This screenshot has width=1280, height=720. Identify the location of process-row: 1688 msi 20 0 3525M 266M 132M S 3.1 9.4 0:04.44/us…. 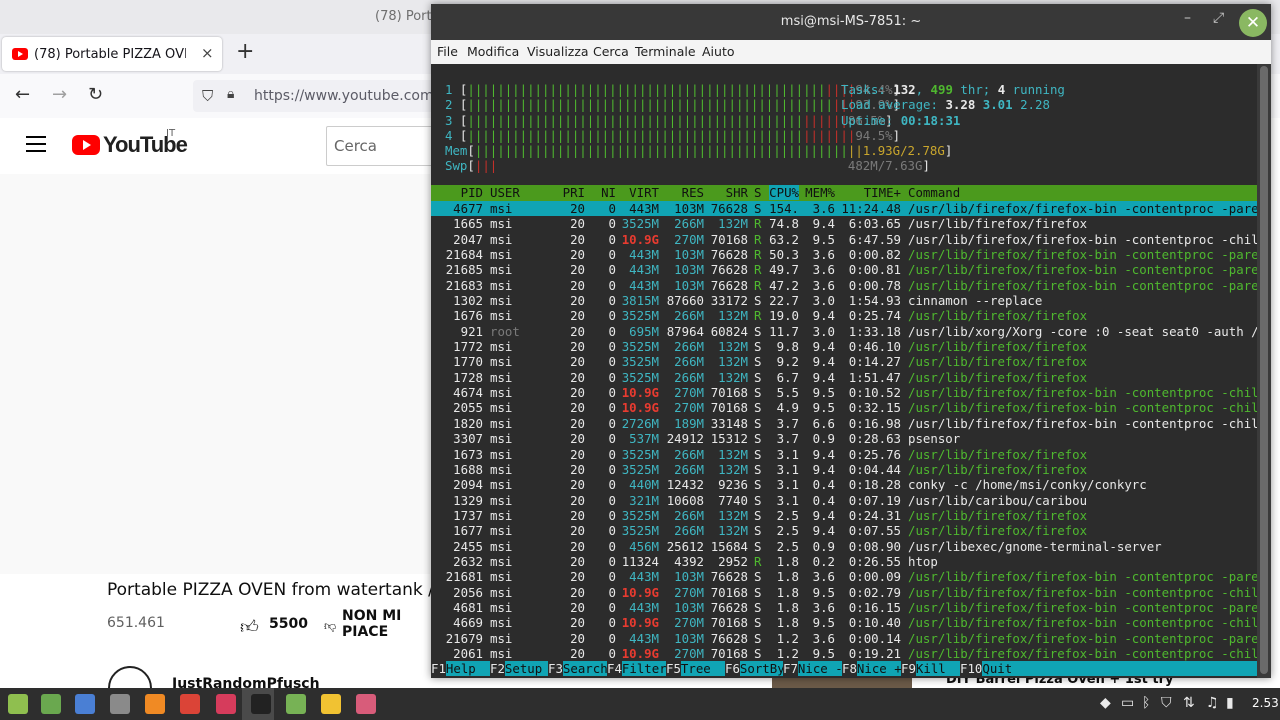
(844, 469).